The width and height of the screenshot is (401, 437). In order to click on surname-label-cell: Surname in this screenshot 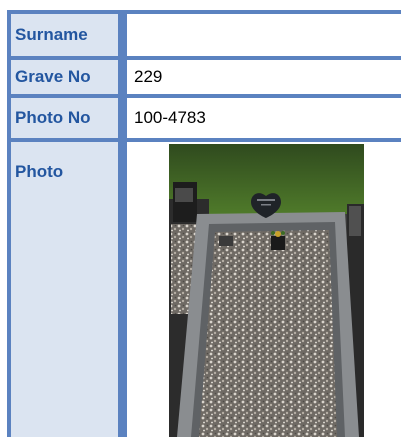, I will do `click(65, 35)`.